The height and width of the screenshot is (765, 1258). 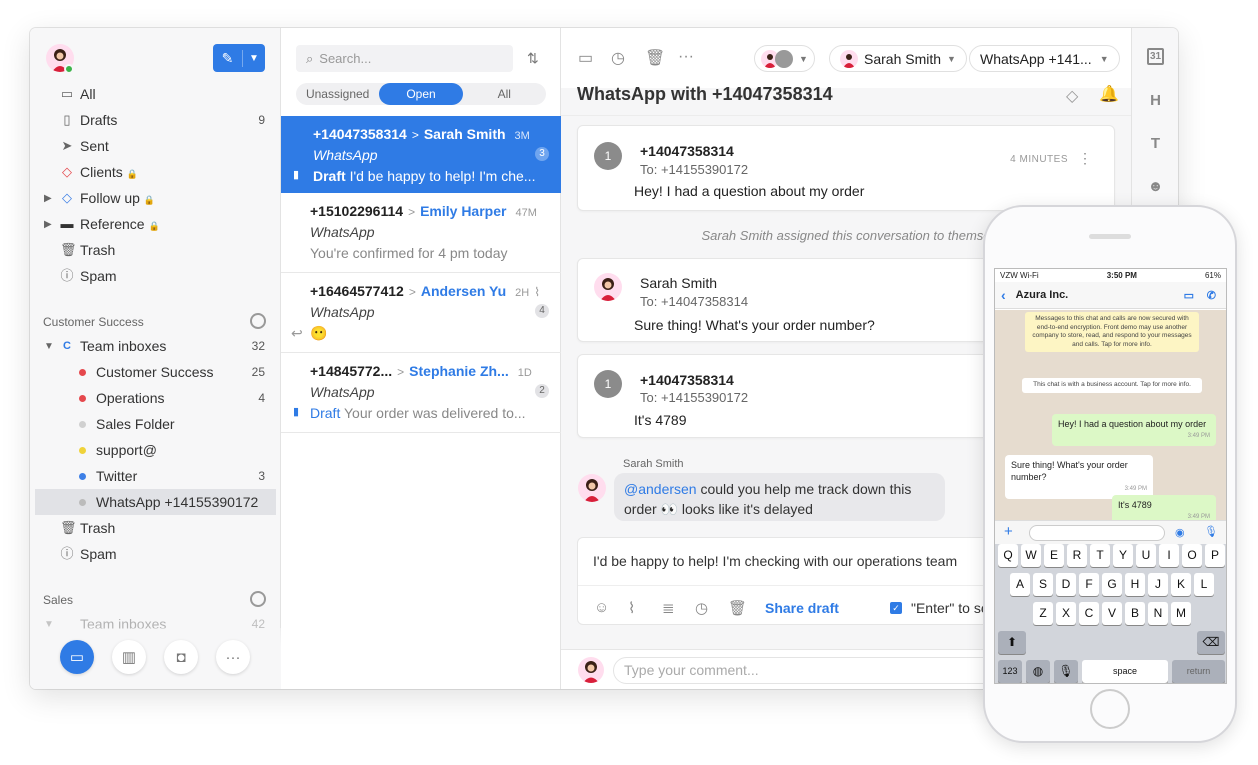 What do you see at coordinates (1112, 584) in the screenshot?
I see `key-g: G` at bounding box center [1112, 584].